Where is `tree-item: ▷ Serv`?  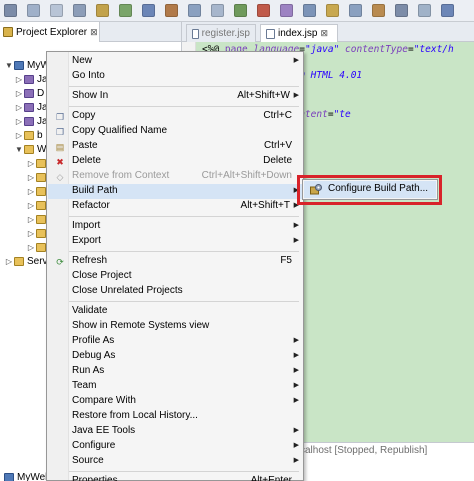
tree-item: ▷ Serv is located at coordinates (26, 261).